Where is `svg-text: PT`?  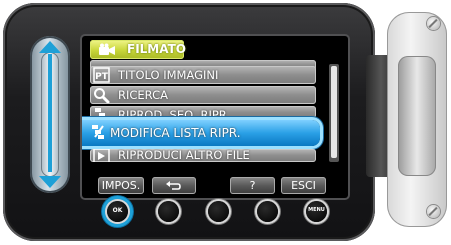
svg-text: PT is located at coordinates (102, 77).